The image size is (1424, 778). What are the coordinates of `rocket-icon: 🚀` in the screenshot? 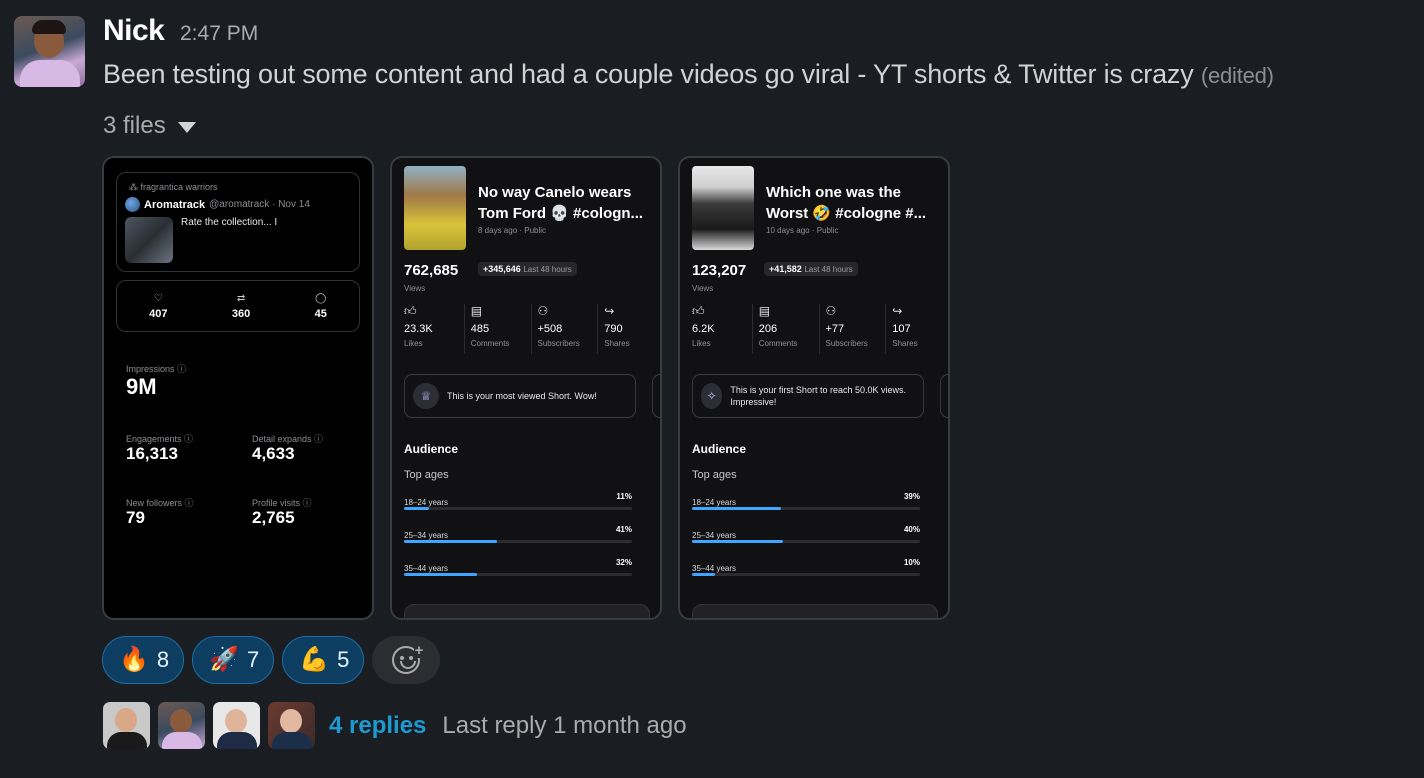 It's located at (224, 659).